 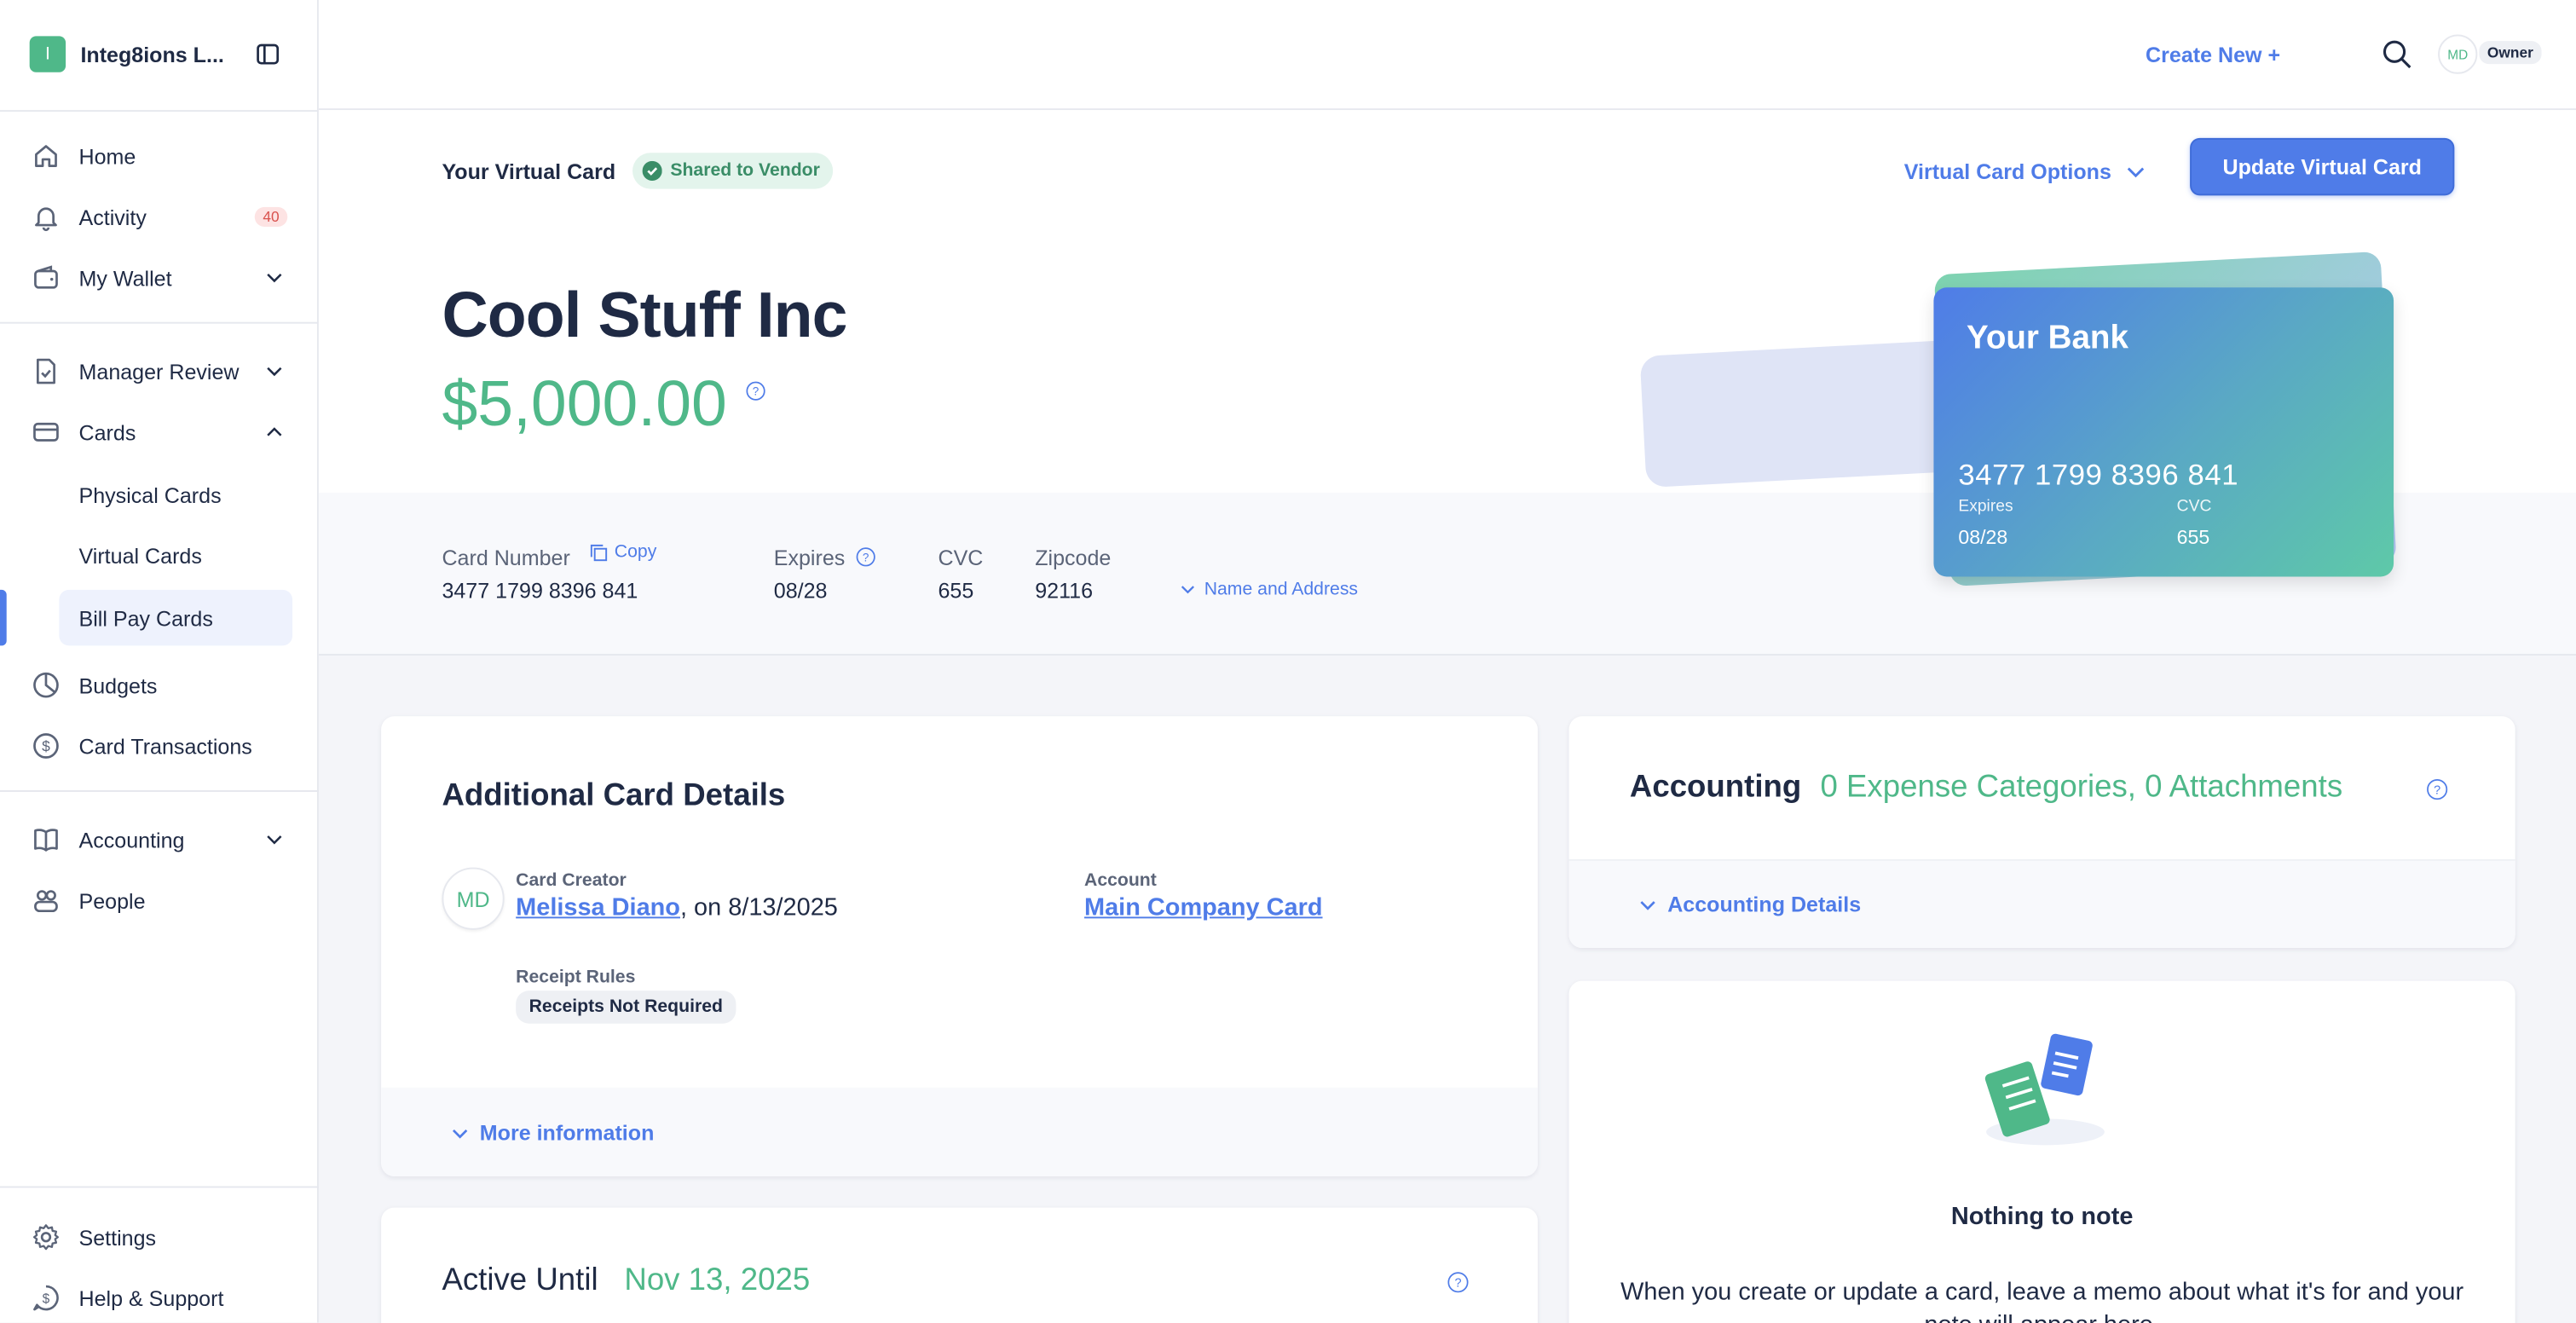 What do you see at coordinates (159, 685) in the screenshot?
I see `sidebar-item-budgets: Budgets` at bounding box center [159, 685].